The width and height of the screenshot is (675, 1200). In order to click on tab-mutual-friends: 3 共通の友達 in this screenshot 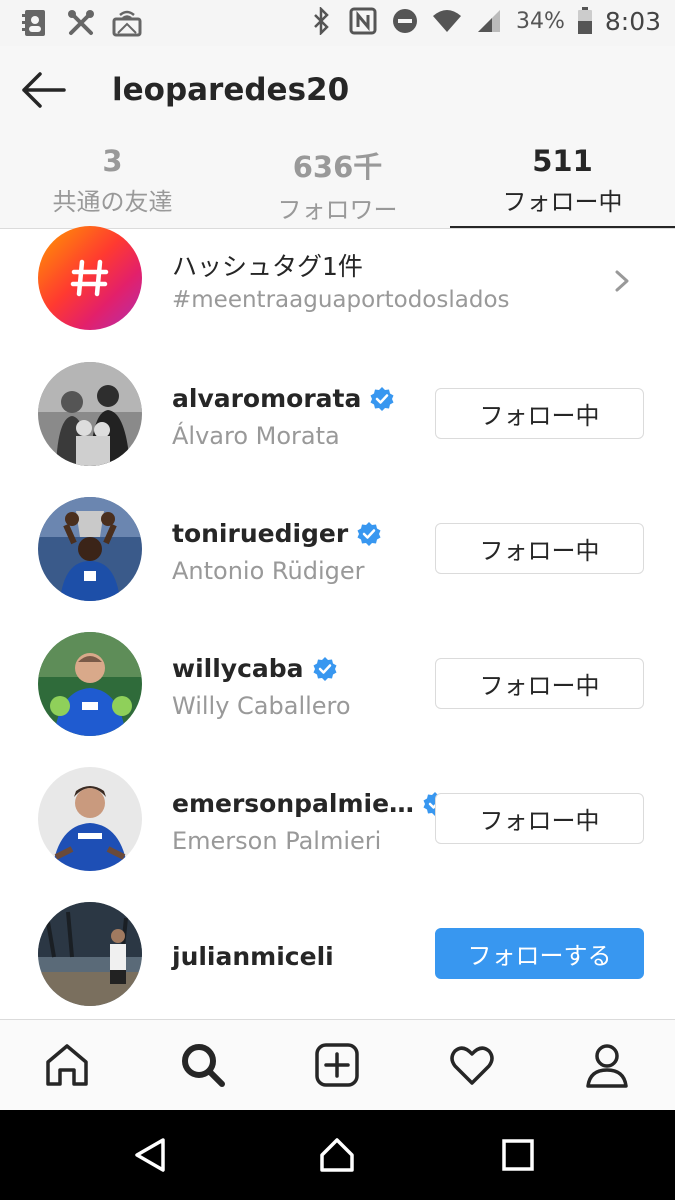, I will do `click(112, 182)`.